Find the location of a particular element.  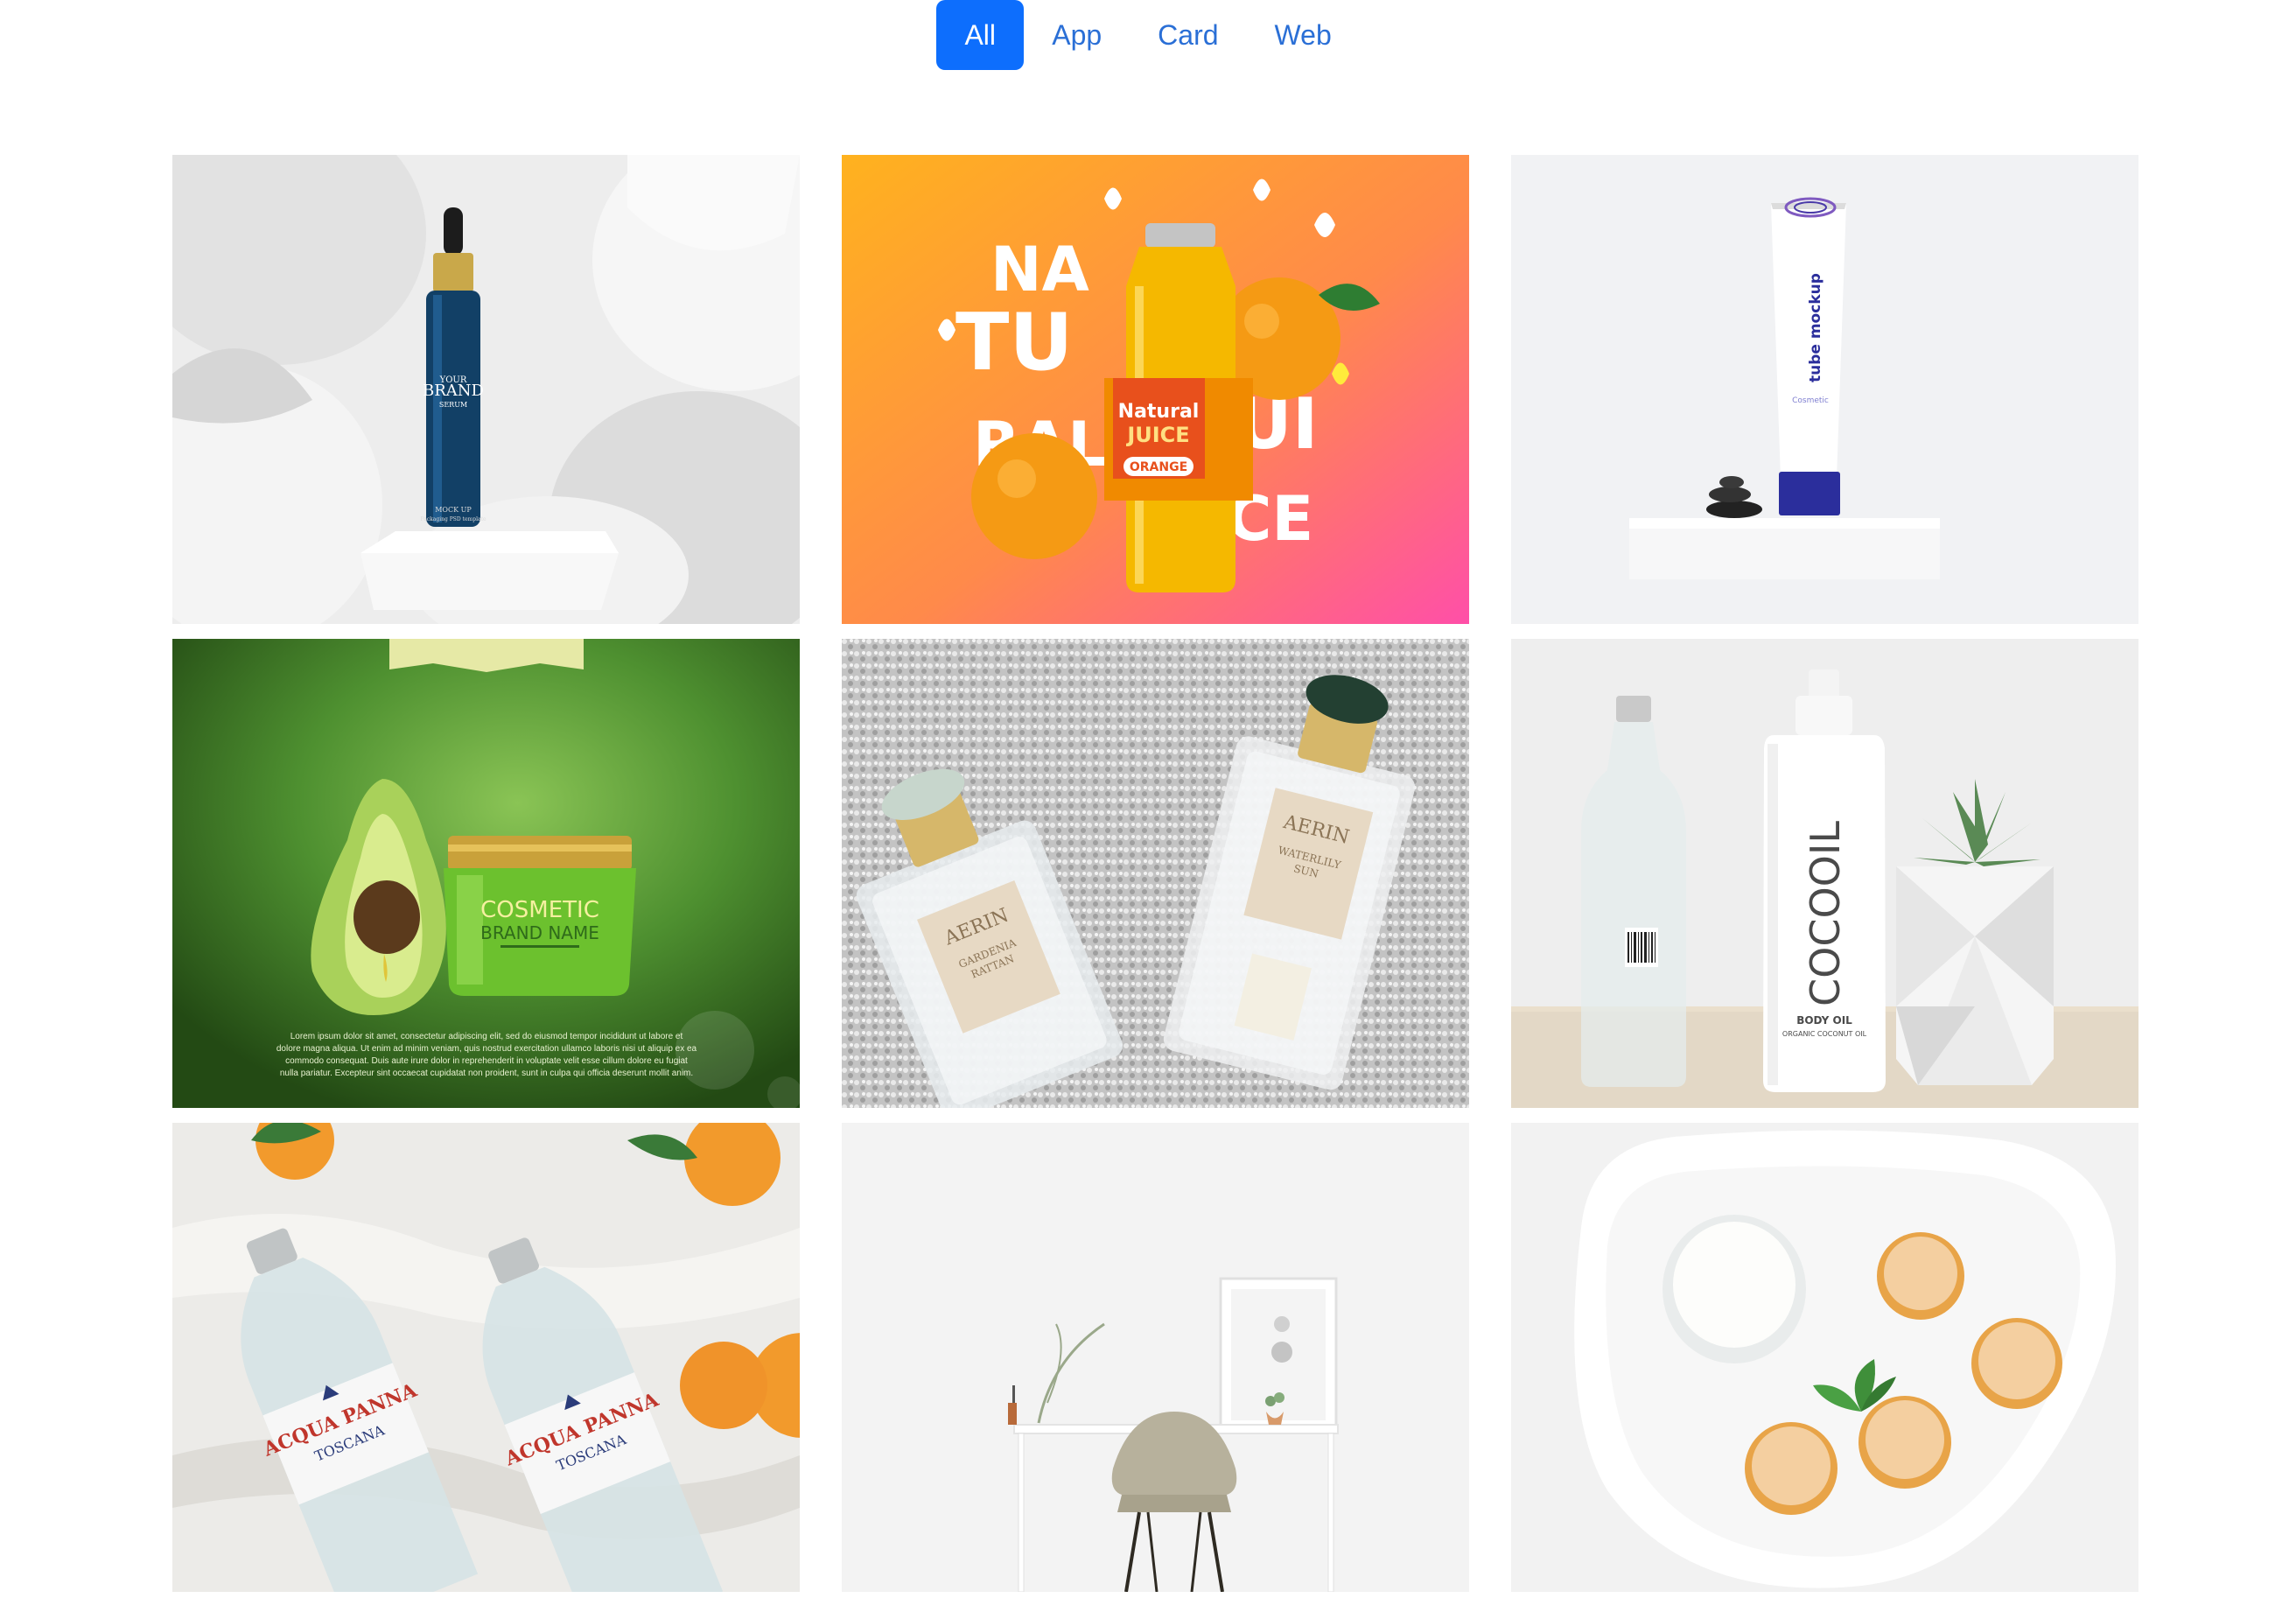

tube-mockup-image: tube mockup Cosmetic is located at coordinates (1824, 390).